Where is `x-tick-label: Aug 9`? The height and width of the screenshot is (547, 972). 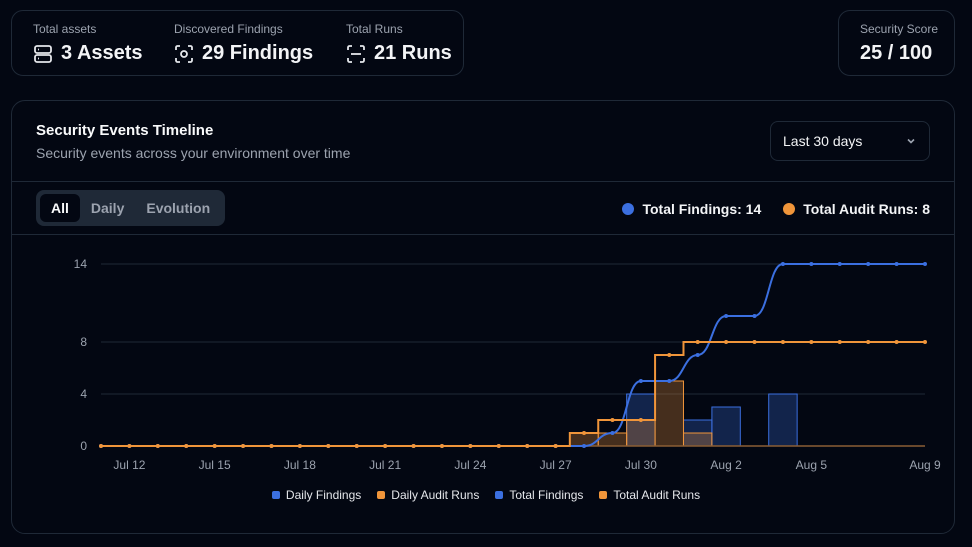
x-tick-label: Aug 9 is located at coordinates (925, 465).